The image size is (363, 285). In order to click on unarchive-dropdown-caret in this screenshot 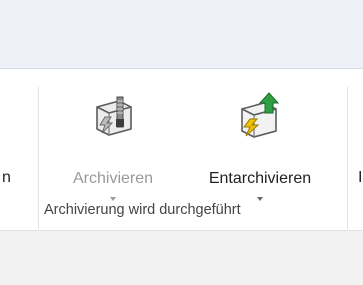, I will do `click(260, 199)`.